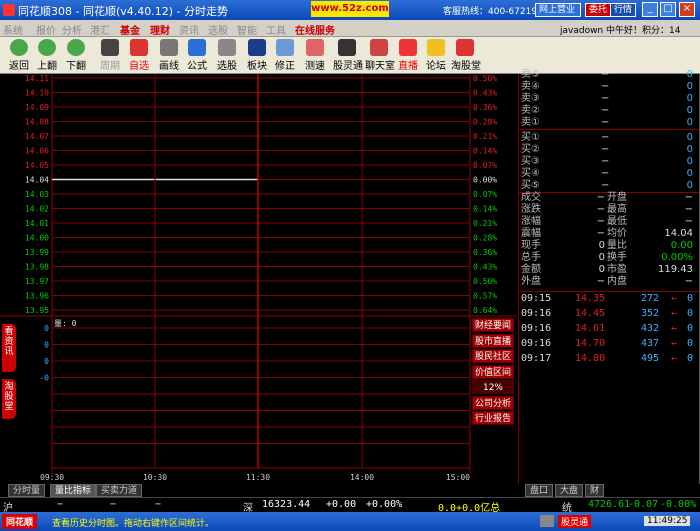  Describe the element at coordinates (350, 9) in the screenshot. I see `site-banner: www.52z.com` at that location.